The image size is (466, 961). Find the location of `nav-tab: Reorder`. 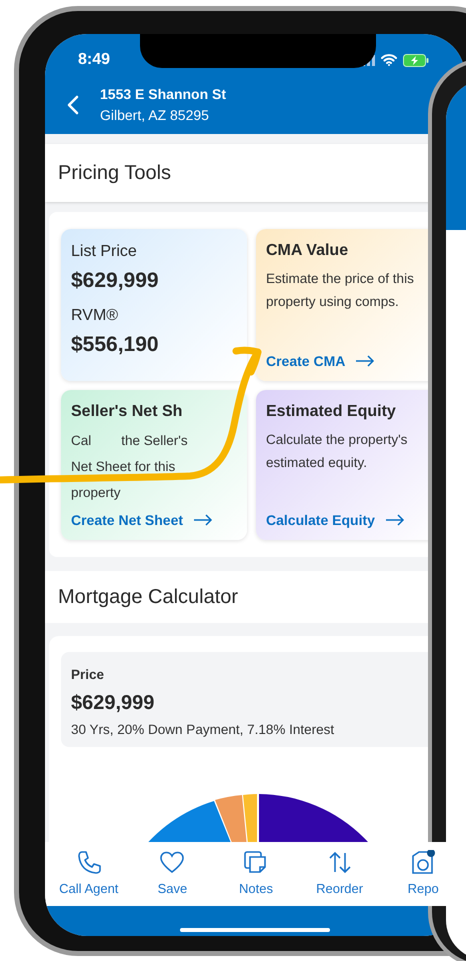

nav-tab: Reorder is located at coordinates (340, 874).